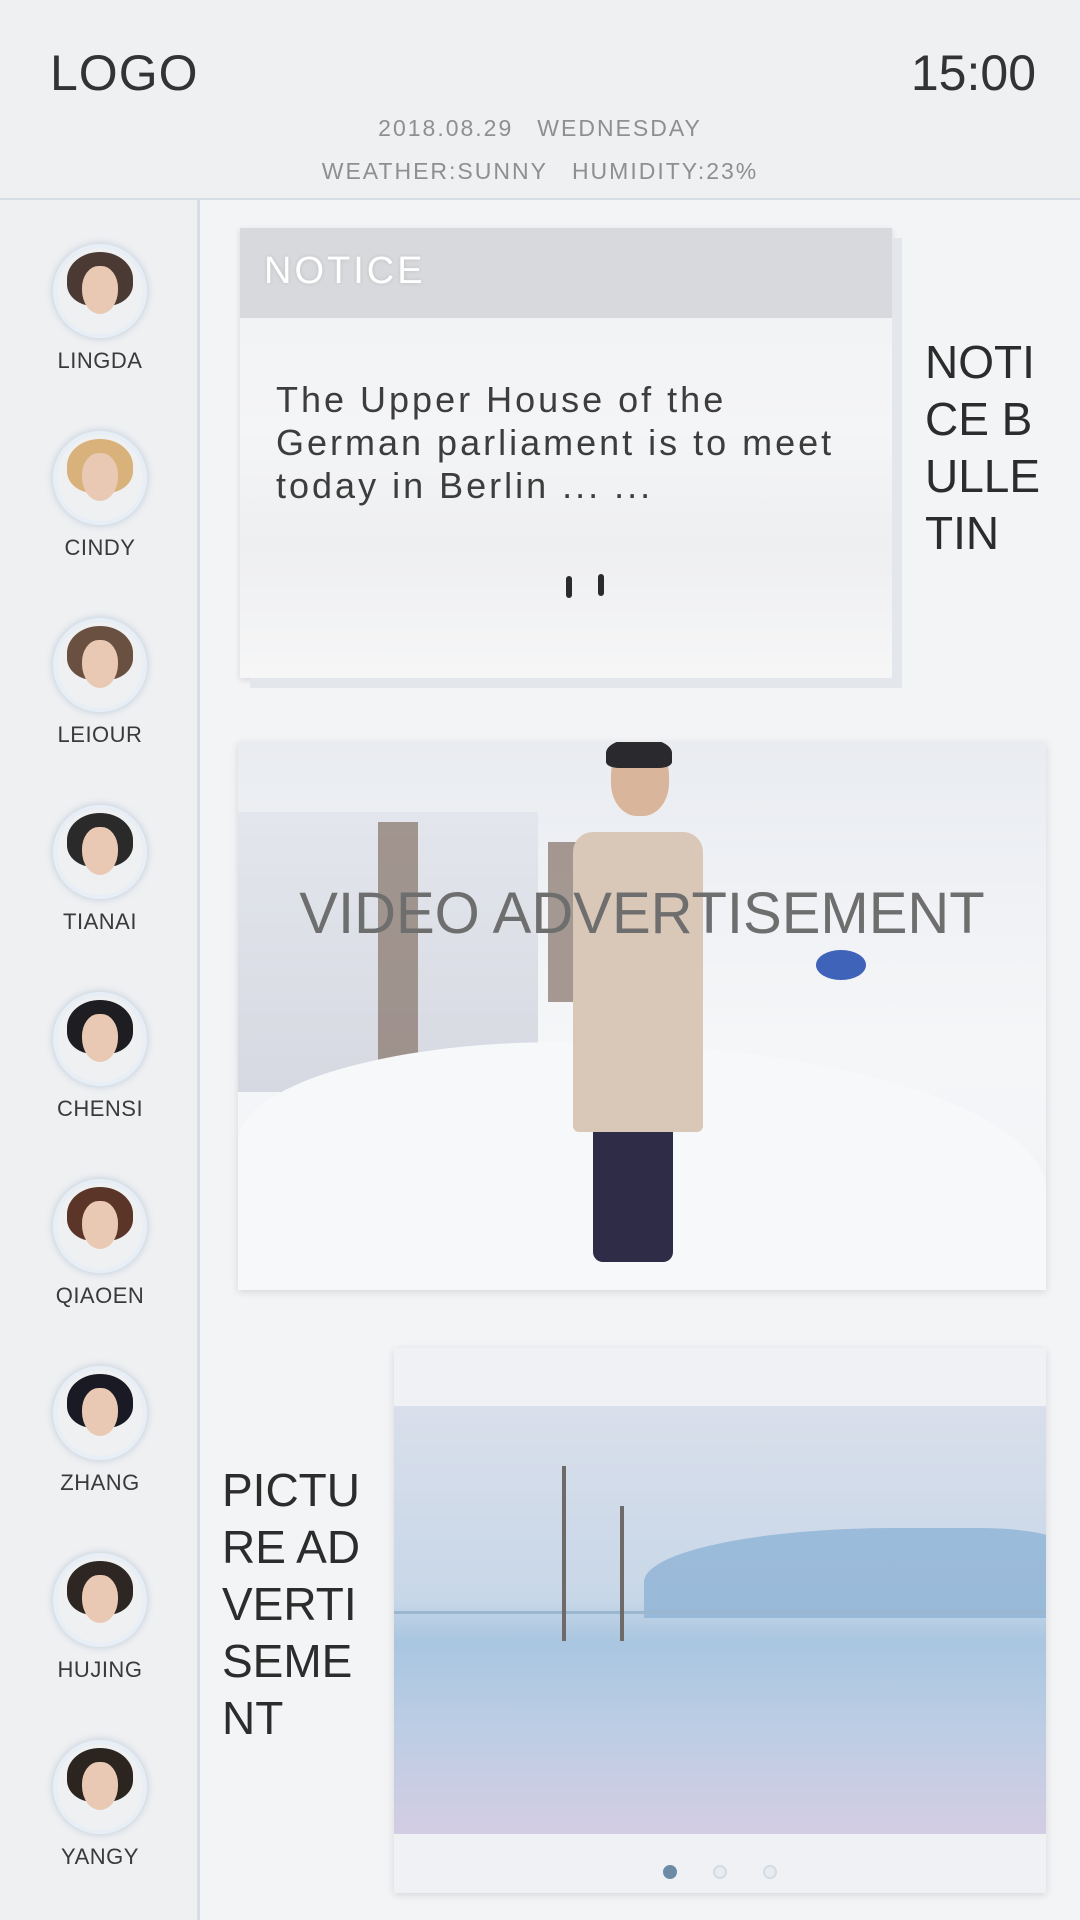 The image size is (1080, 1920). Describe the element at coordinates (619, 128) in the screenshot. I see `weekday-text: WEDNESDAY` at that location.